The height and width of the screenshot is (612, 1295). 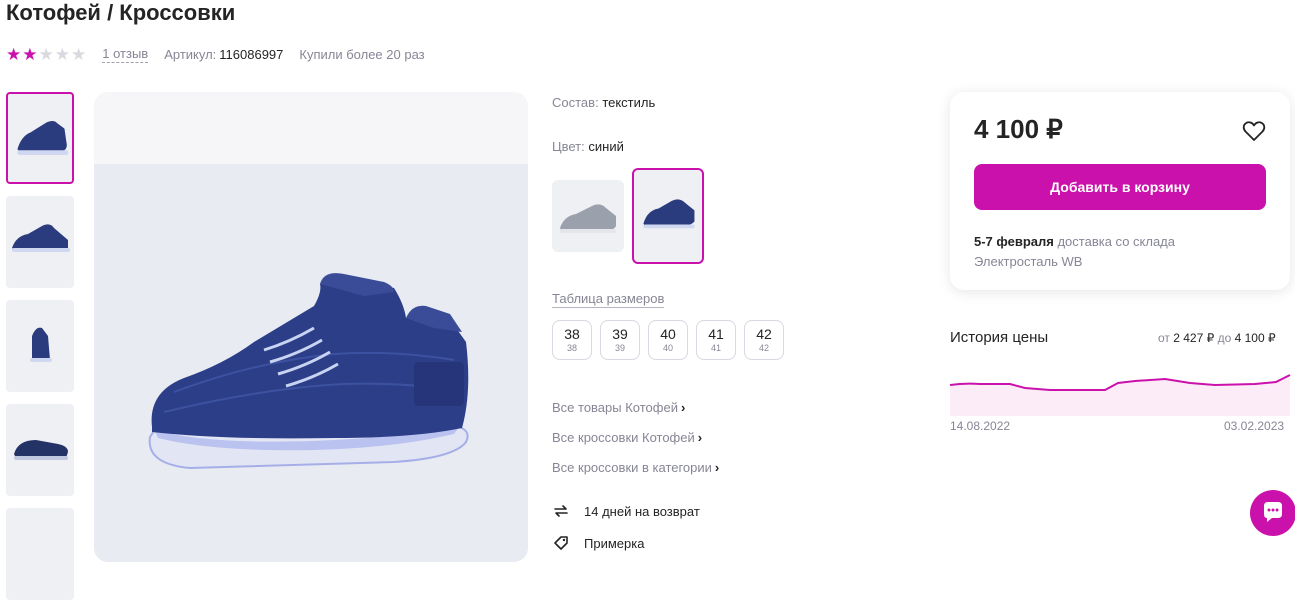 What do you see at coordinates (642, 511) in the screenshot?
I see `return-text: 14 дней на возврат` at bounding box center [642, 511].